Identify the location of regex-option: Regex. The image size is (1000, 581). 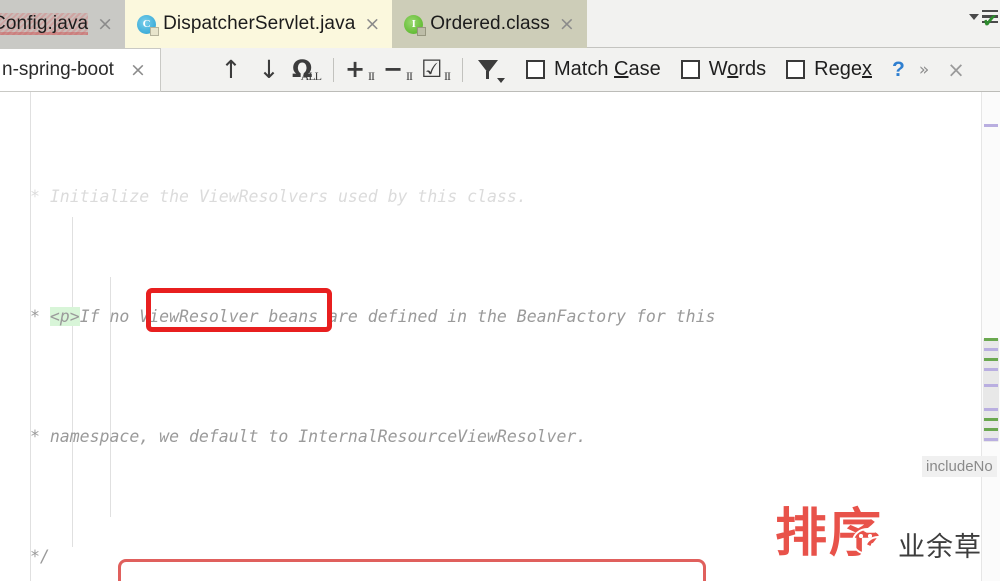
(829, 69).